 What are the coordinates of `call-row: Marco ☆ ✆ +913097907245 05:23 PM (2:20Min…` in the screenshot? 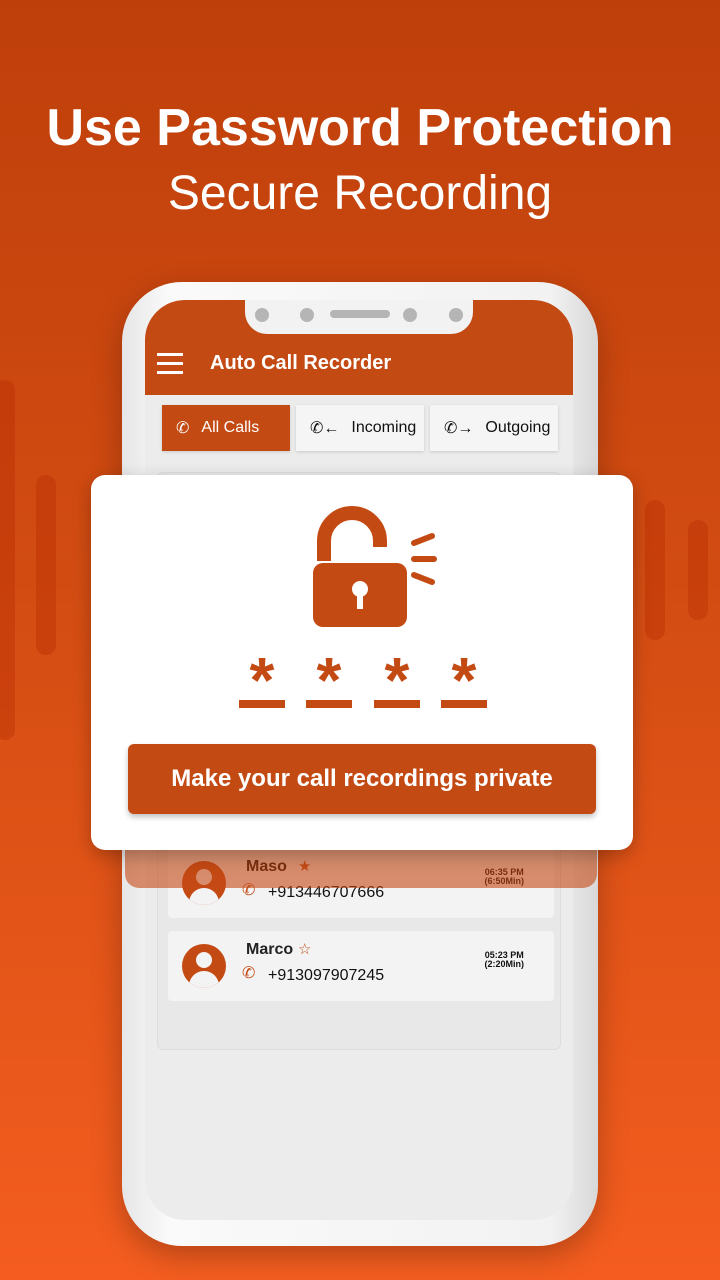 It's located at (361, 966).